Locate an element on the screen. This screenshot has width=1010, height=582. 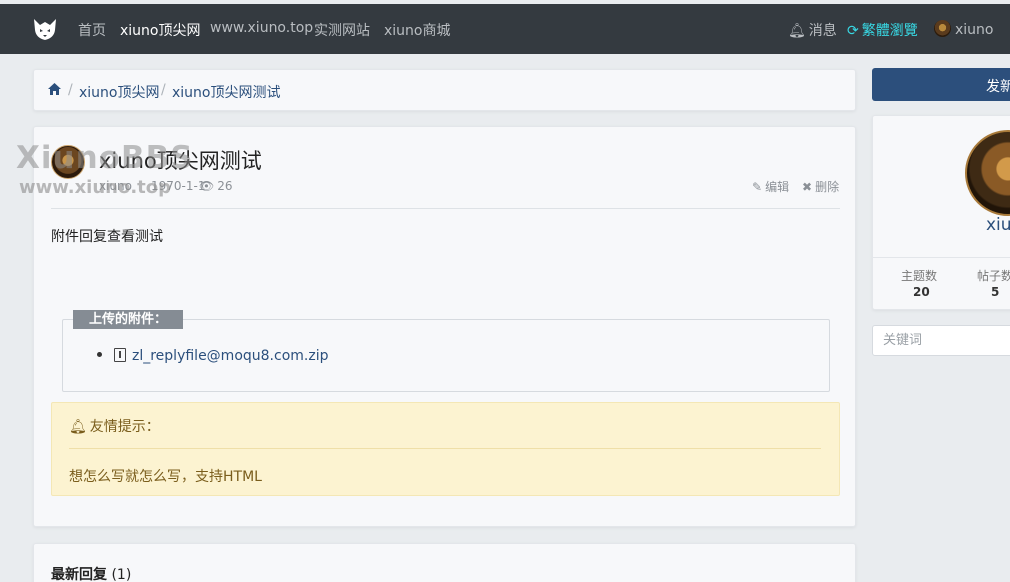
attachment-link: zl_replyfile@moqu8.com.zip is located at coordinates (230, 356).